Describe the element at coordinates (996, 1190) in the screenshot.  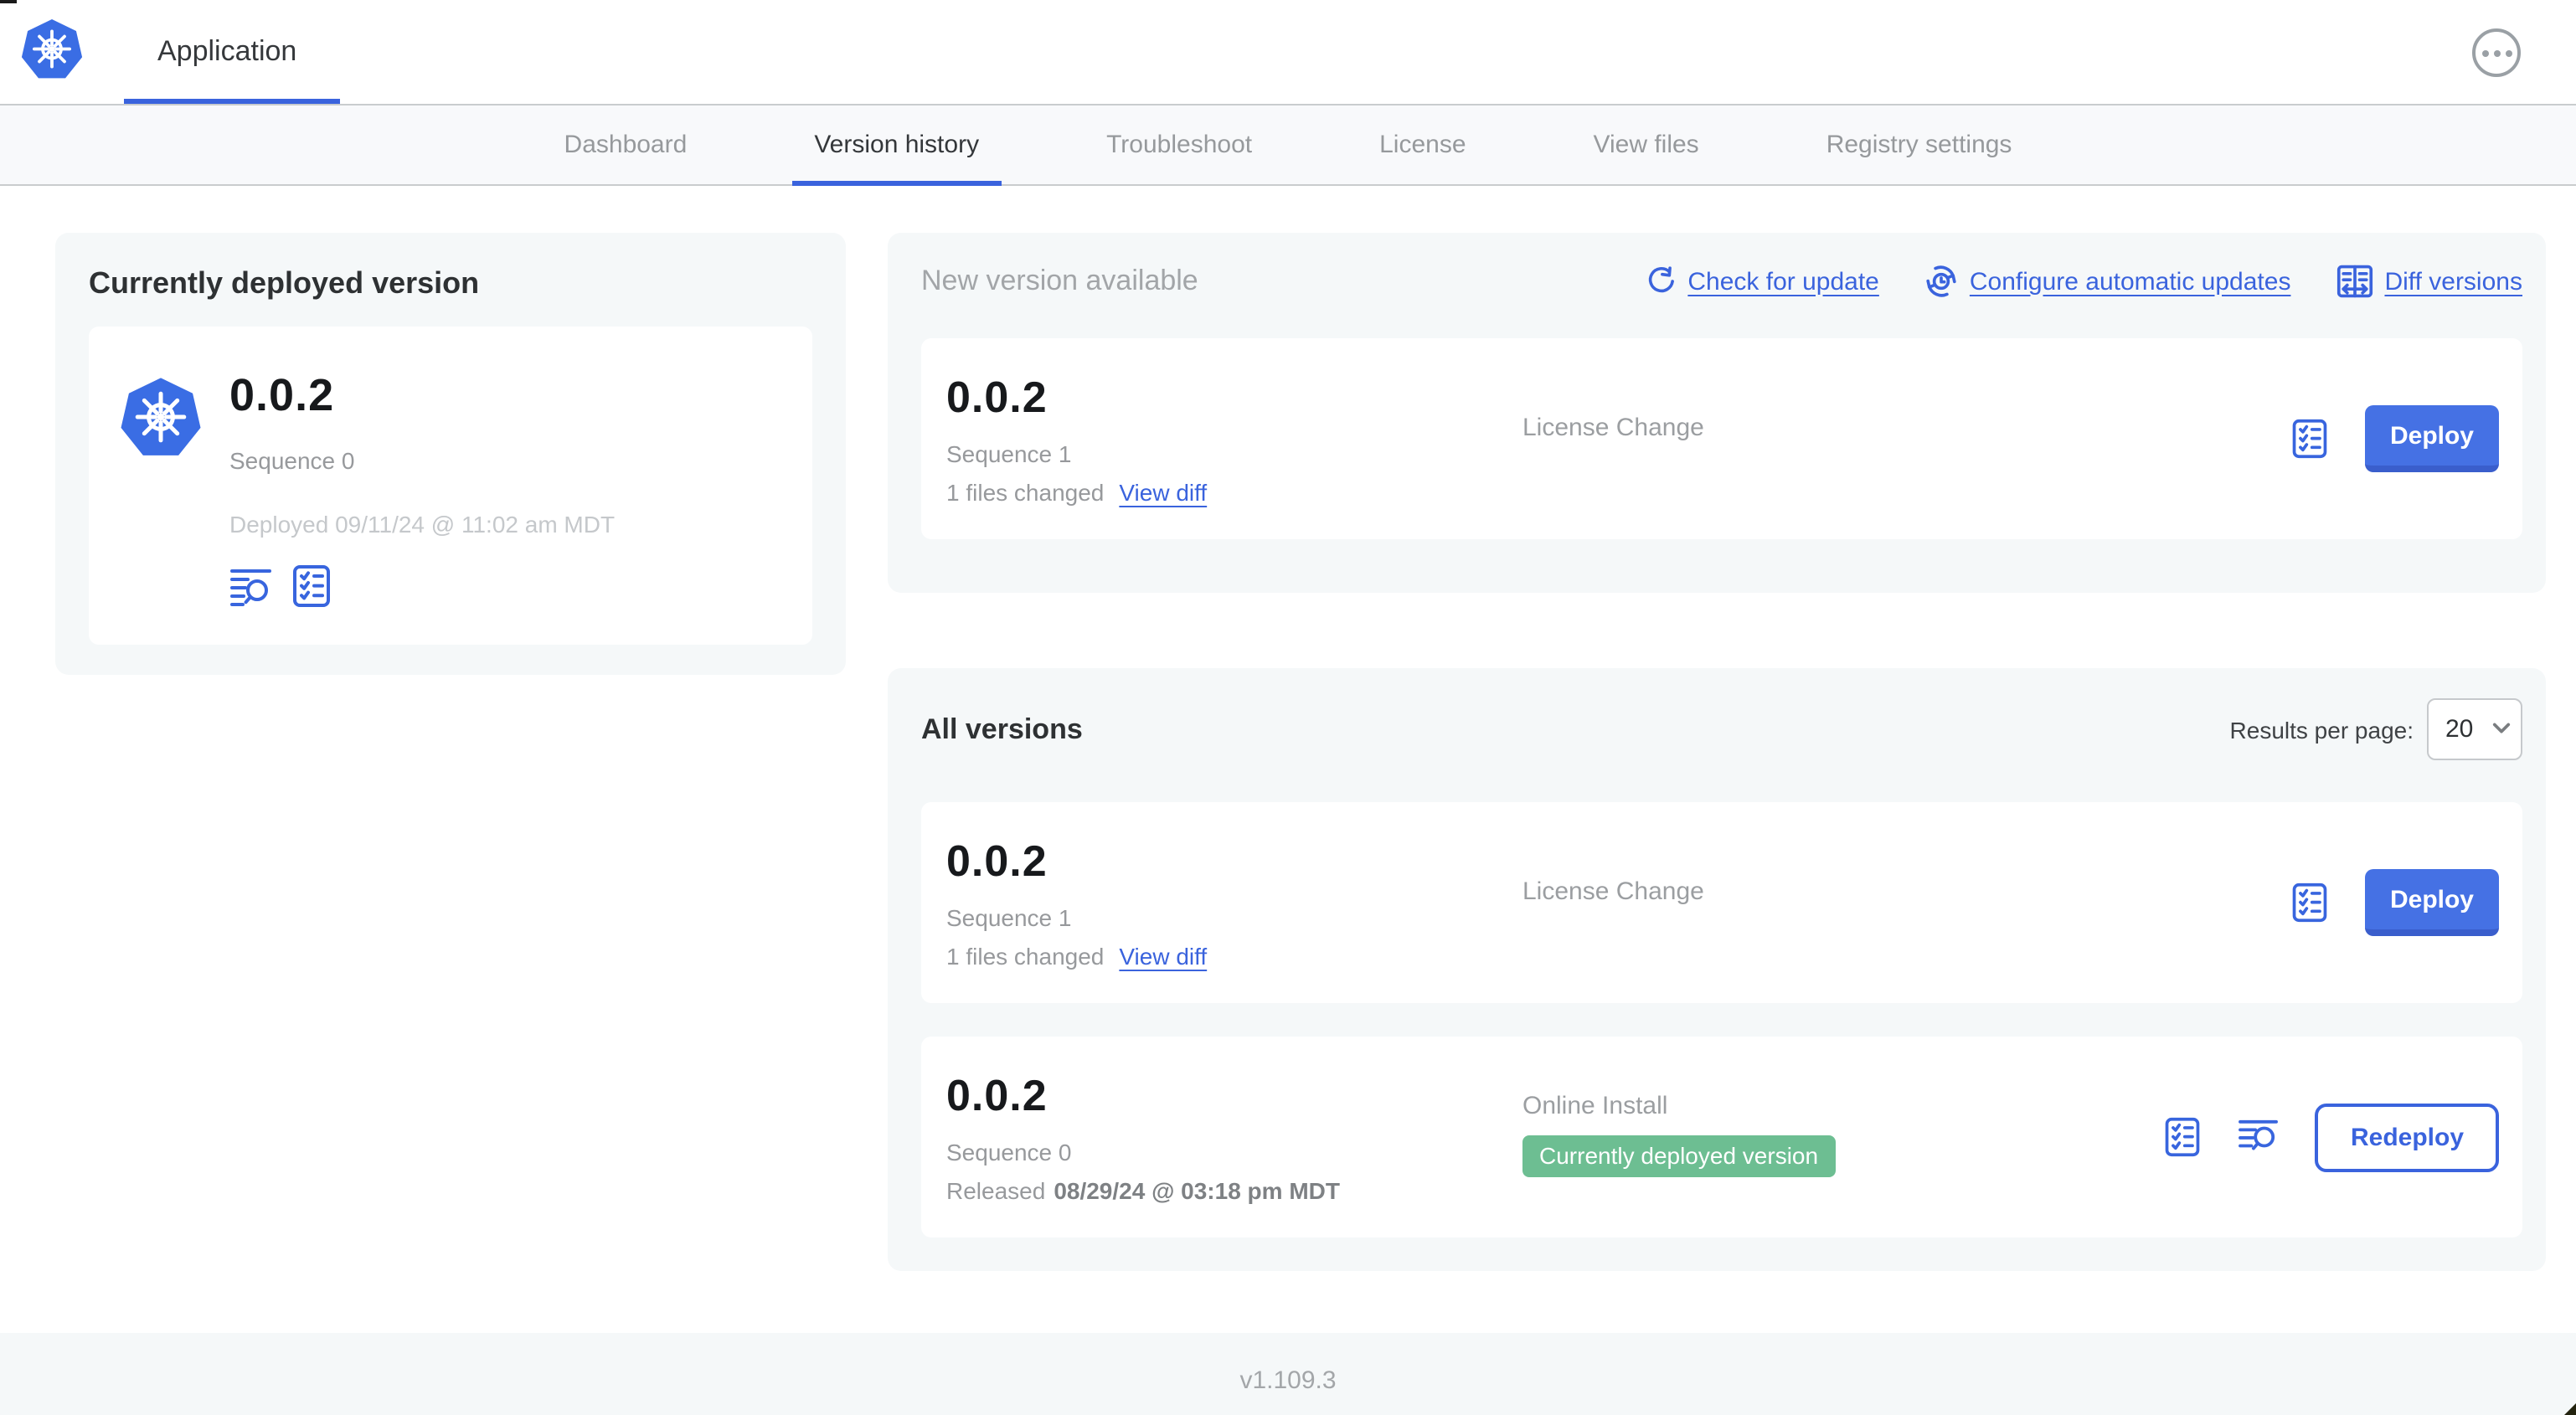
I see `released-prefix: Released` at that location.